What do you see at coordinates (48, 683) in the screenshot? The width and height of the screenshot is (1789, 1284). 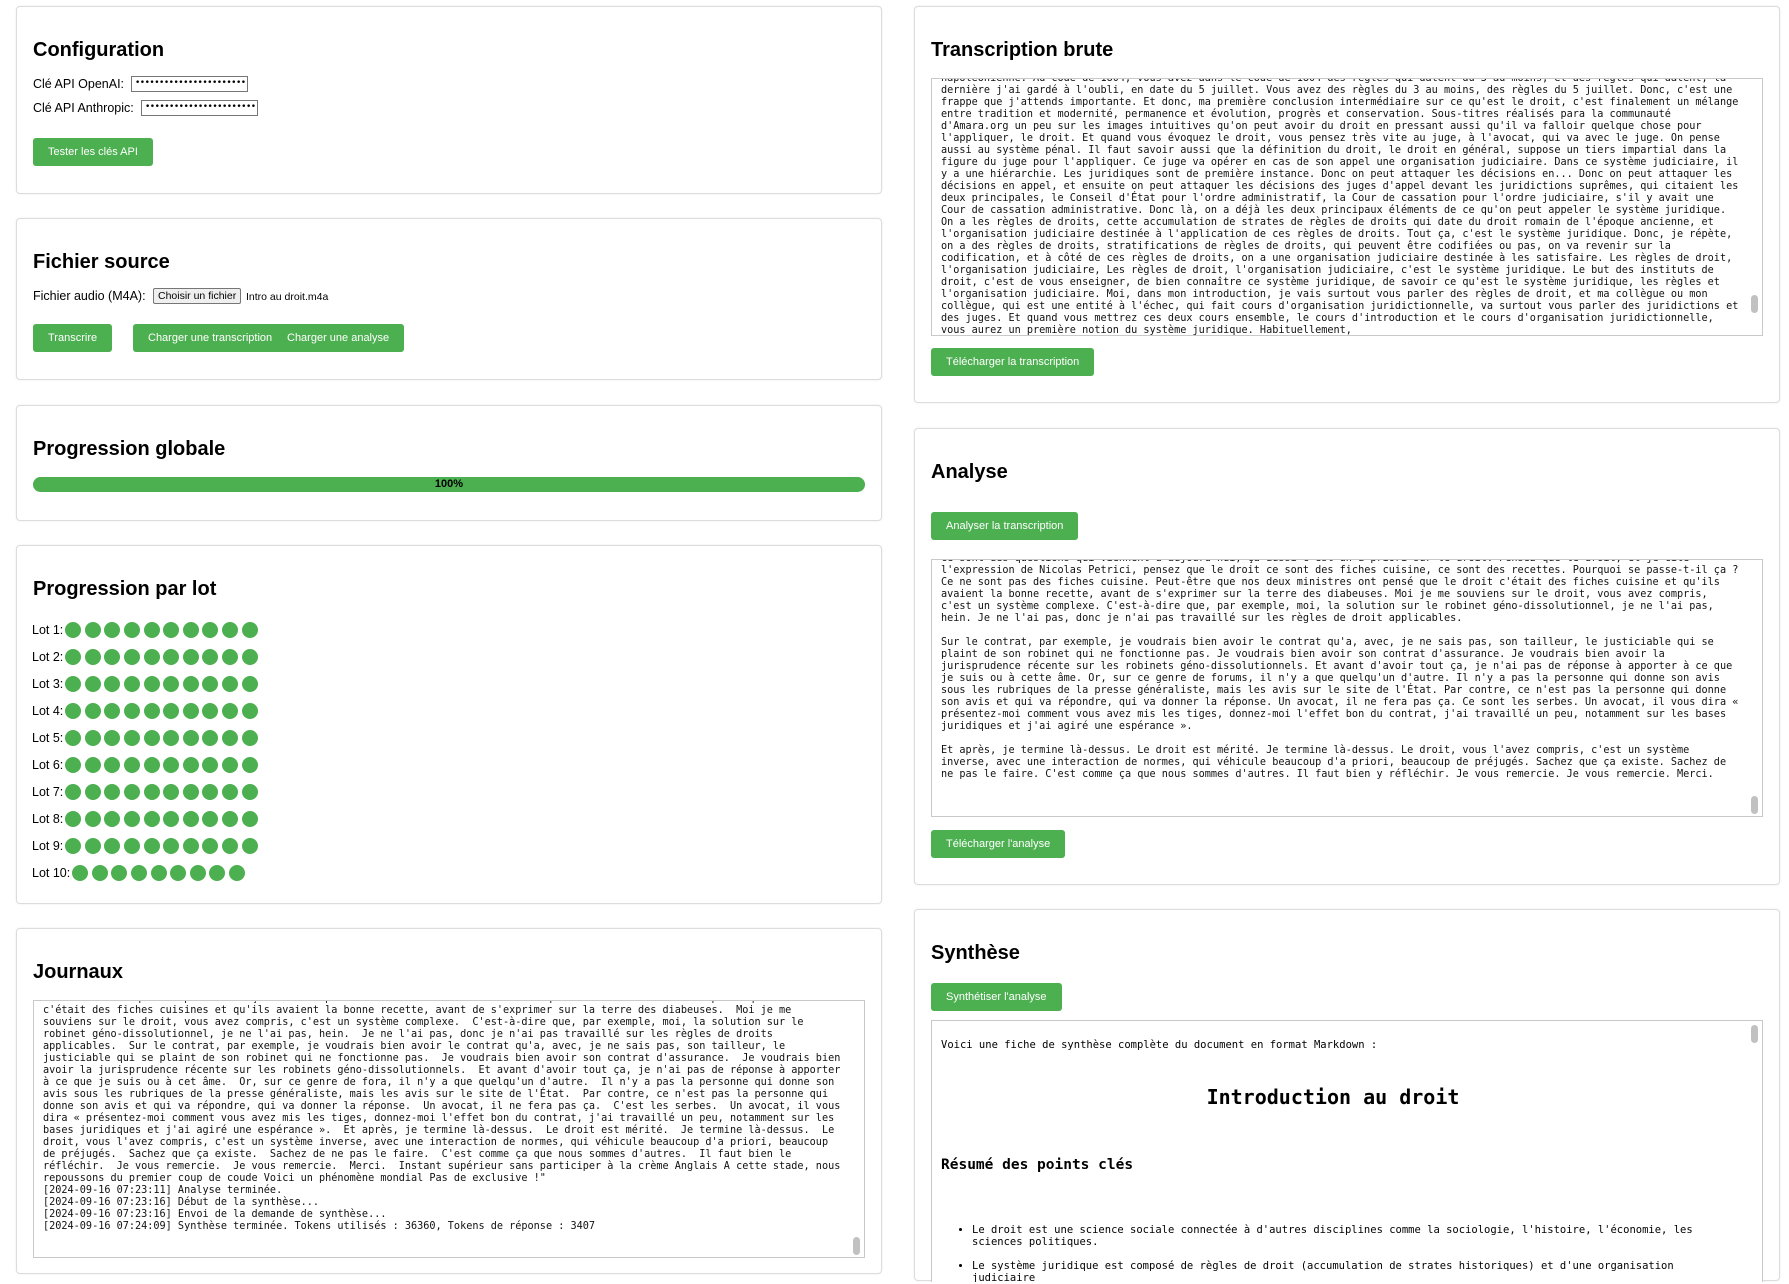 I see `lot-label: Lot 3:` at bounding box center [48, 683].